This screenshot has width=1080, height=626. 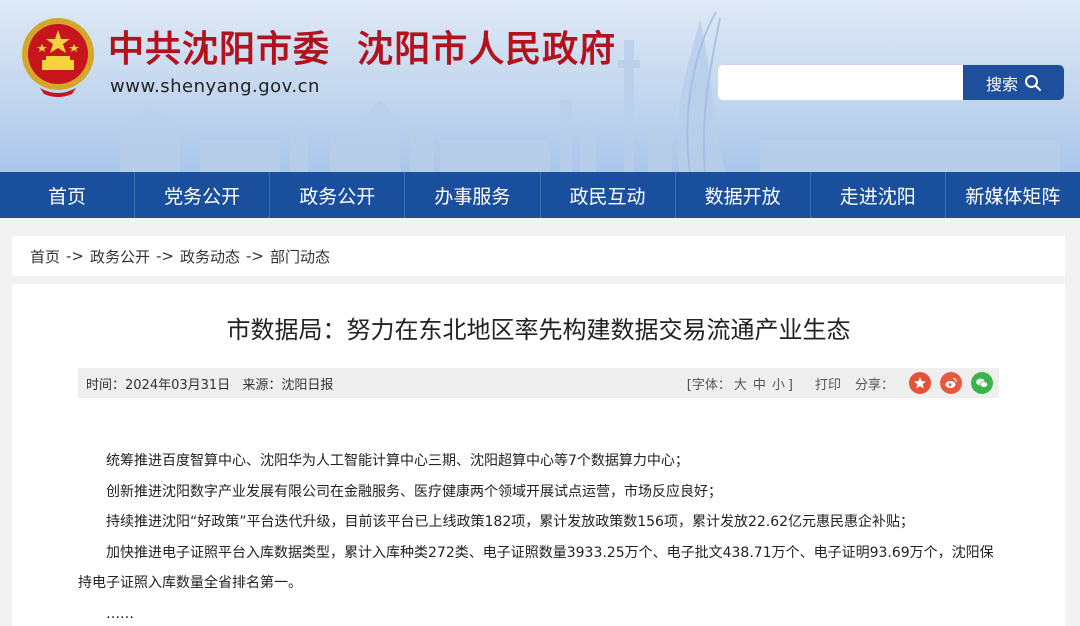 What do you see at coordinates (538, 256) in the screenshot?
I see `breadcrumb: 首页 -> 政务公开 -> 政务动态 -> 部门动态` at bounding box center [538, 256].